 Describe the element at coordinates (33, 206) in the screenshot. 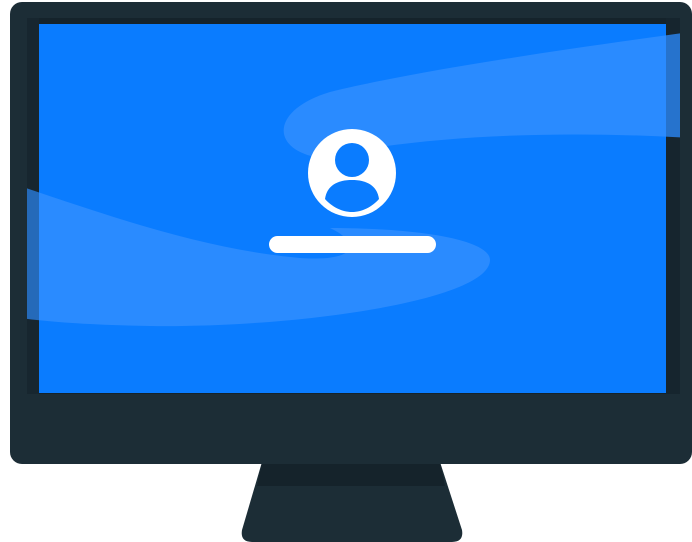

I see `screen-left-edge` at that location.